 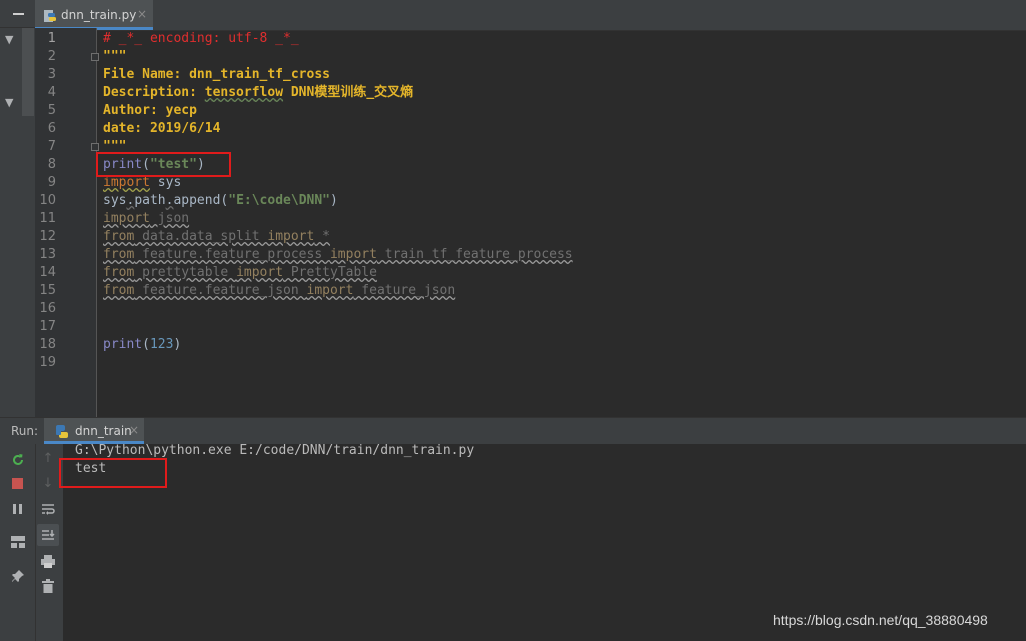 What do you see at coordinates (51, 38) in the screenshot?
I see `line-number: 1` at bounding box center [51, 38].